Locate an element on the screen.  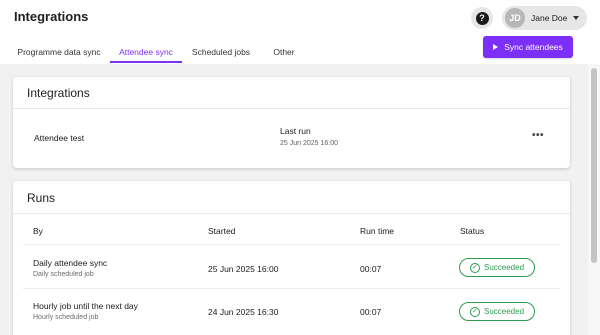
run-name: Hourly job until the next day is located at coordinates (85, 306).